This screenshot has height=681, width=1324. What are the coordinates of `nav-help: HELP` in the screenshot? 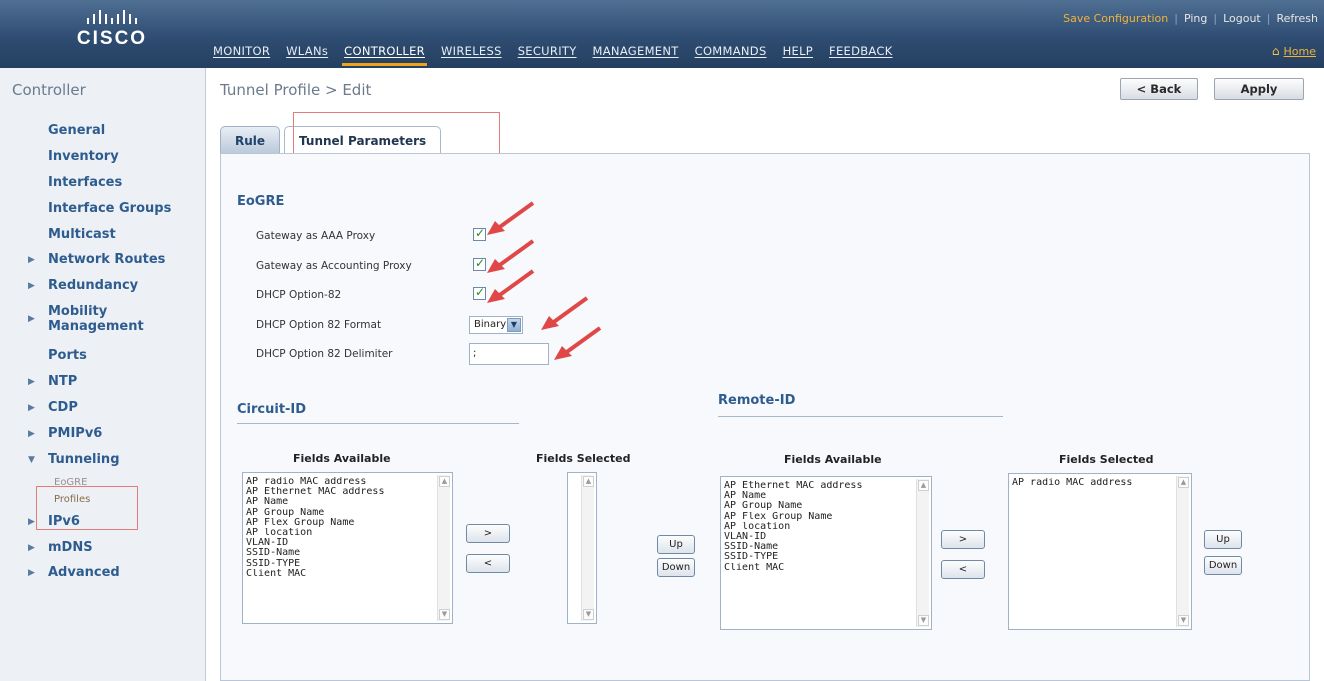 It's located at (798, 54).